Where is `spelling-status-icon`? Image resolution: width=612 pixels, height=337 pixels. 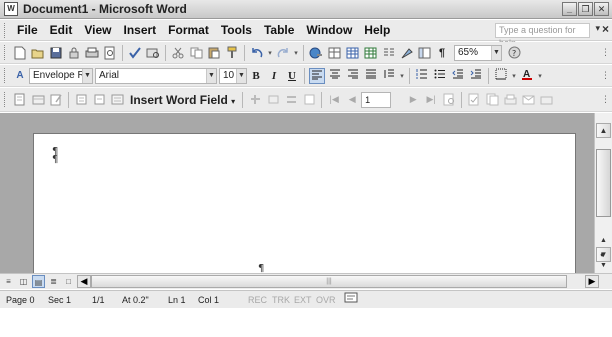
spelling-status-icon is located at coordinates (352, 299).